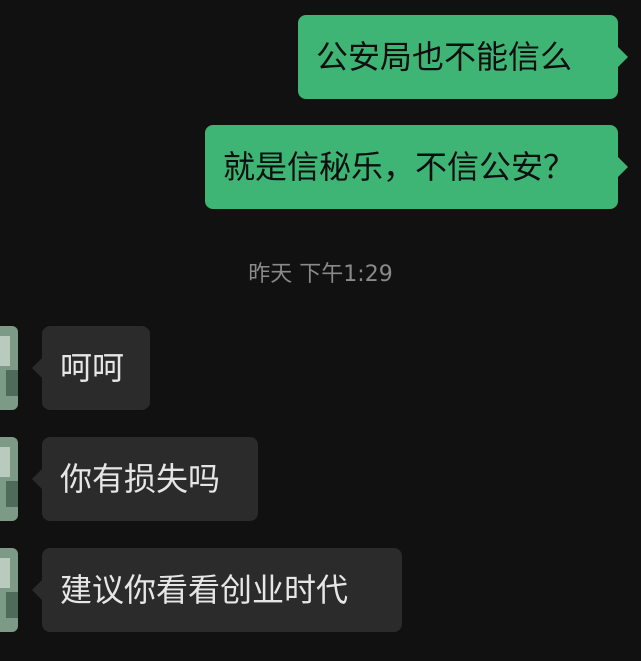 This screenshot has width=641, height=661. I want to click on message-text: 公安局也不能信么, so click(444, 57).